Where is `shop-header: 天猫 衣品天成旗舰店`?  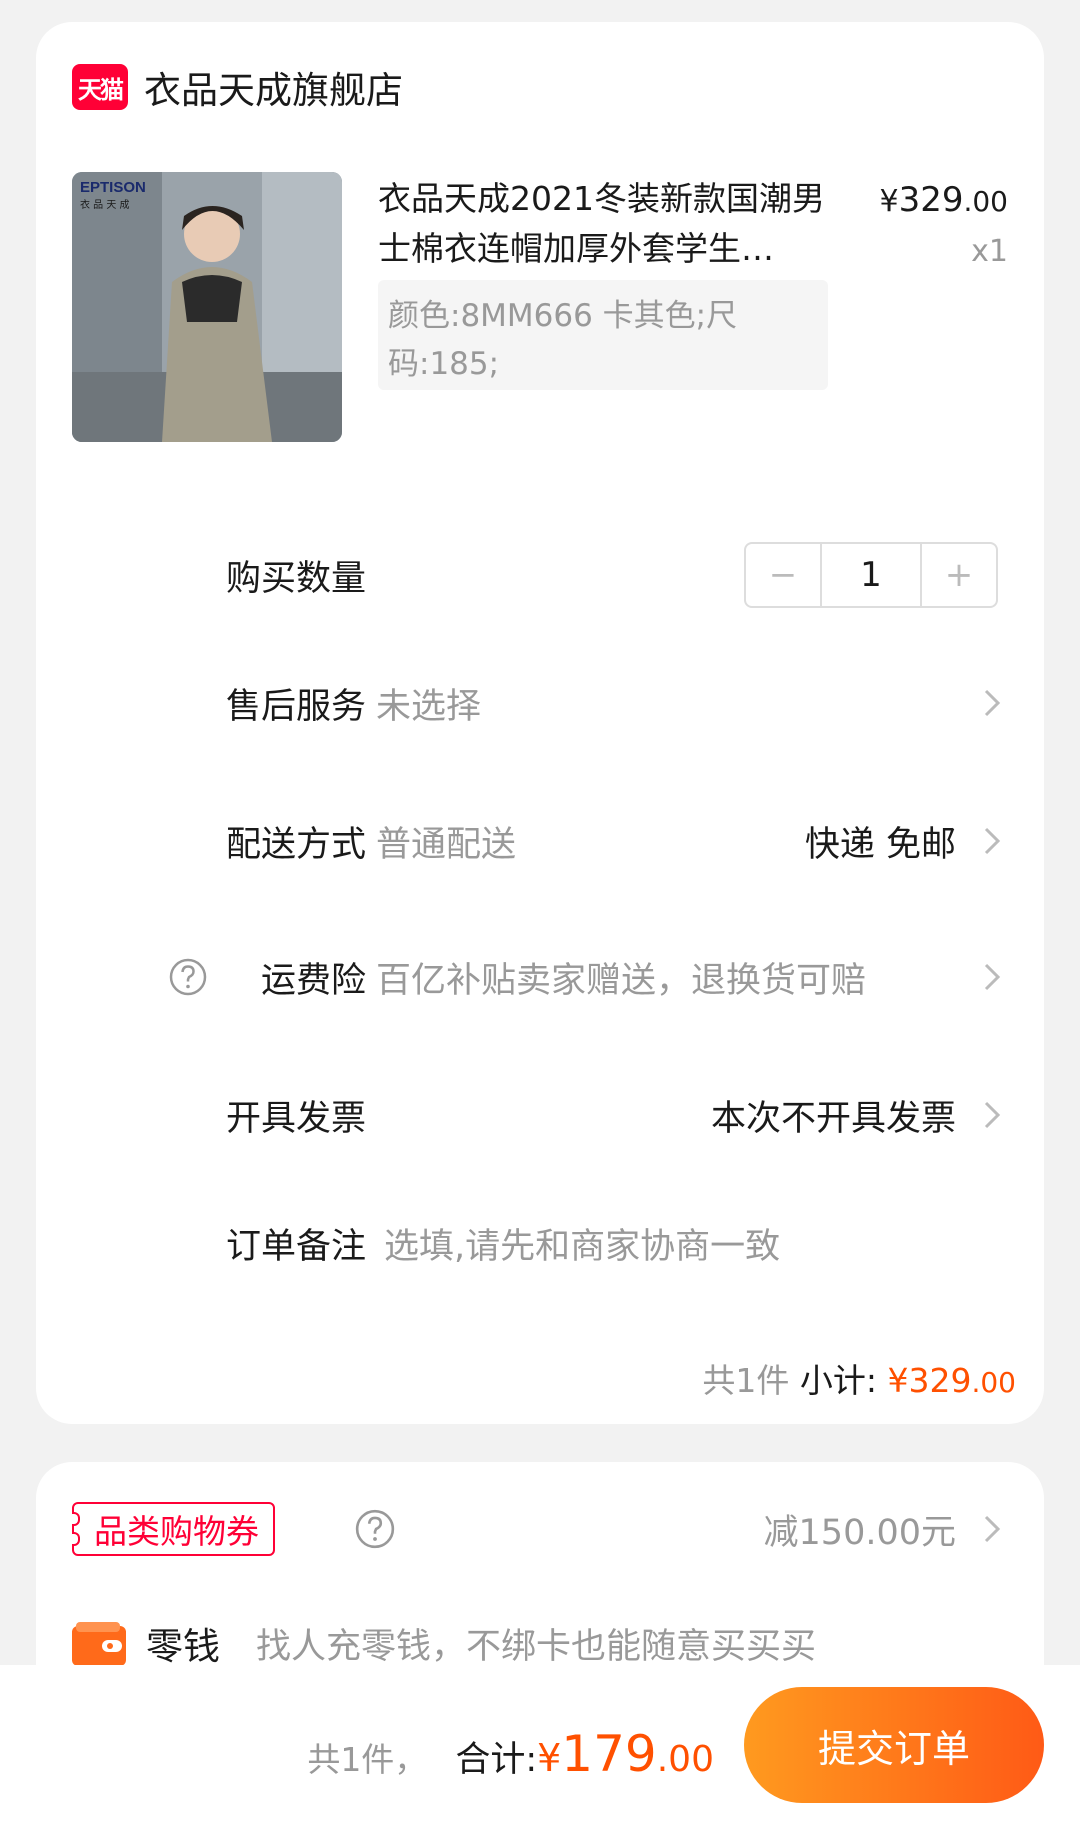 shop-header: 天猫 衣品天成旗舰店 is located at coordinates (237, 87).